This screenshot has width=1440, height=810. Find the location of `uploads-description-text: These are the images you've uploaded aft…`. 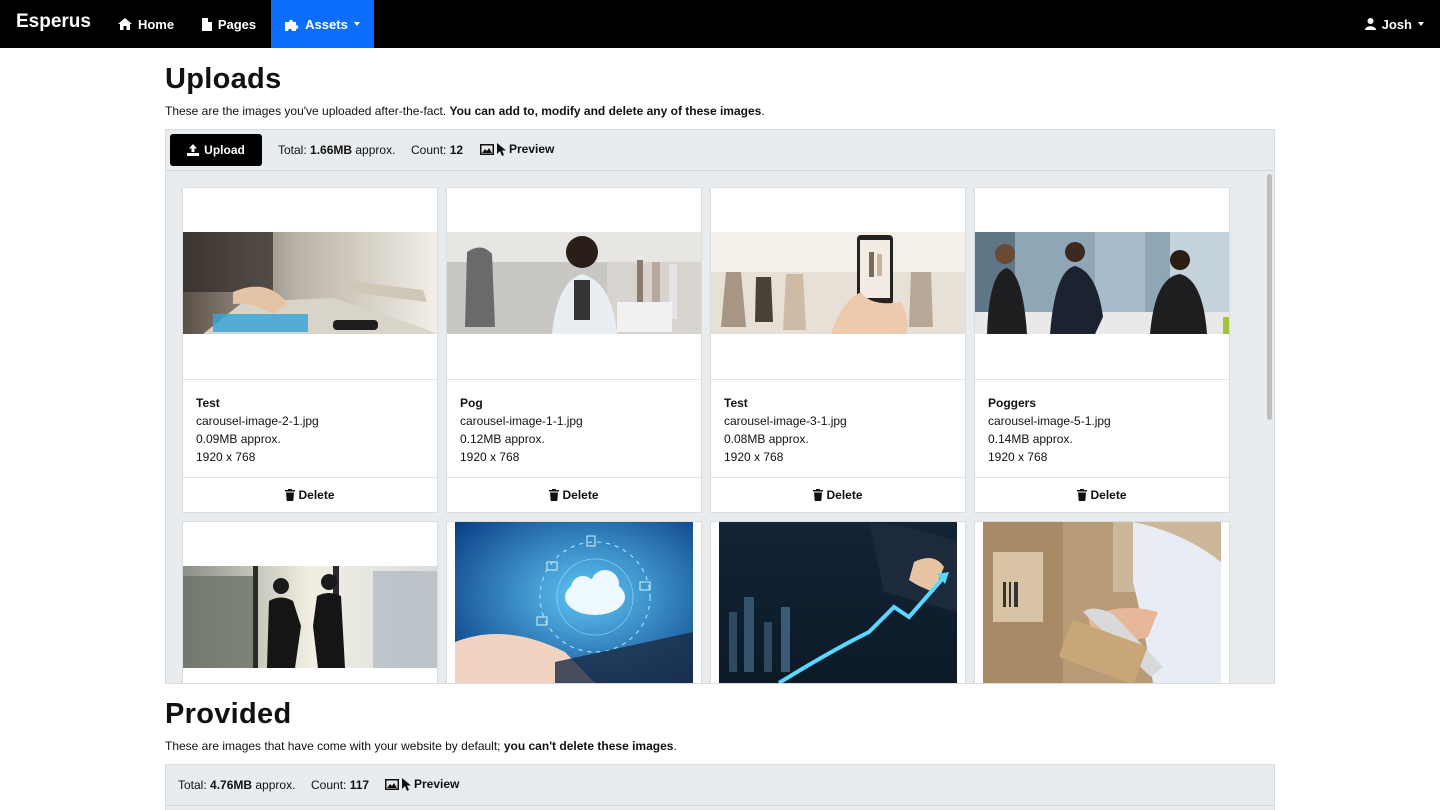

uploads-description-text: These are the images you've uploaded aft… is located at coordinates (307, 111).